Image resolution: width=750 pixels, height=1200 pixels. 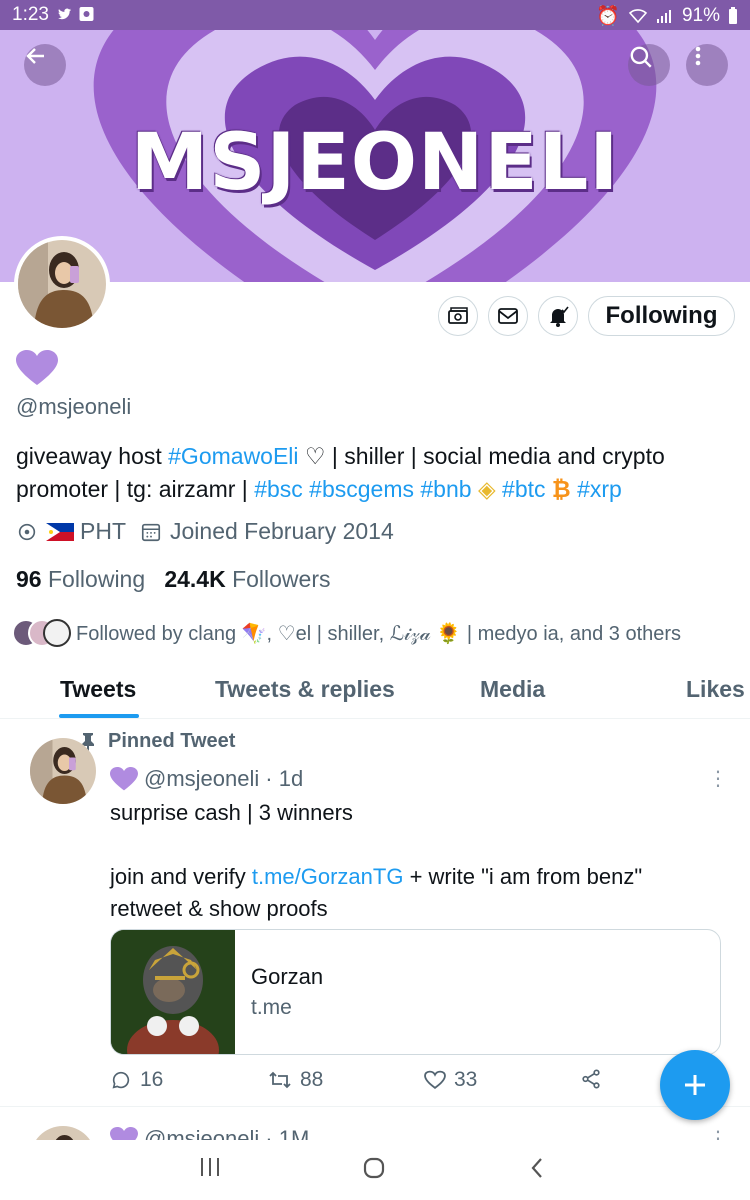 I want to click on bell-check-icon, so click(x=559, y=316).